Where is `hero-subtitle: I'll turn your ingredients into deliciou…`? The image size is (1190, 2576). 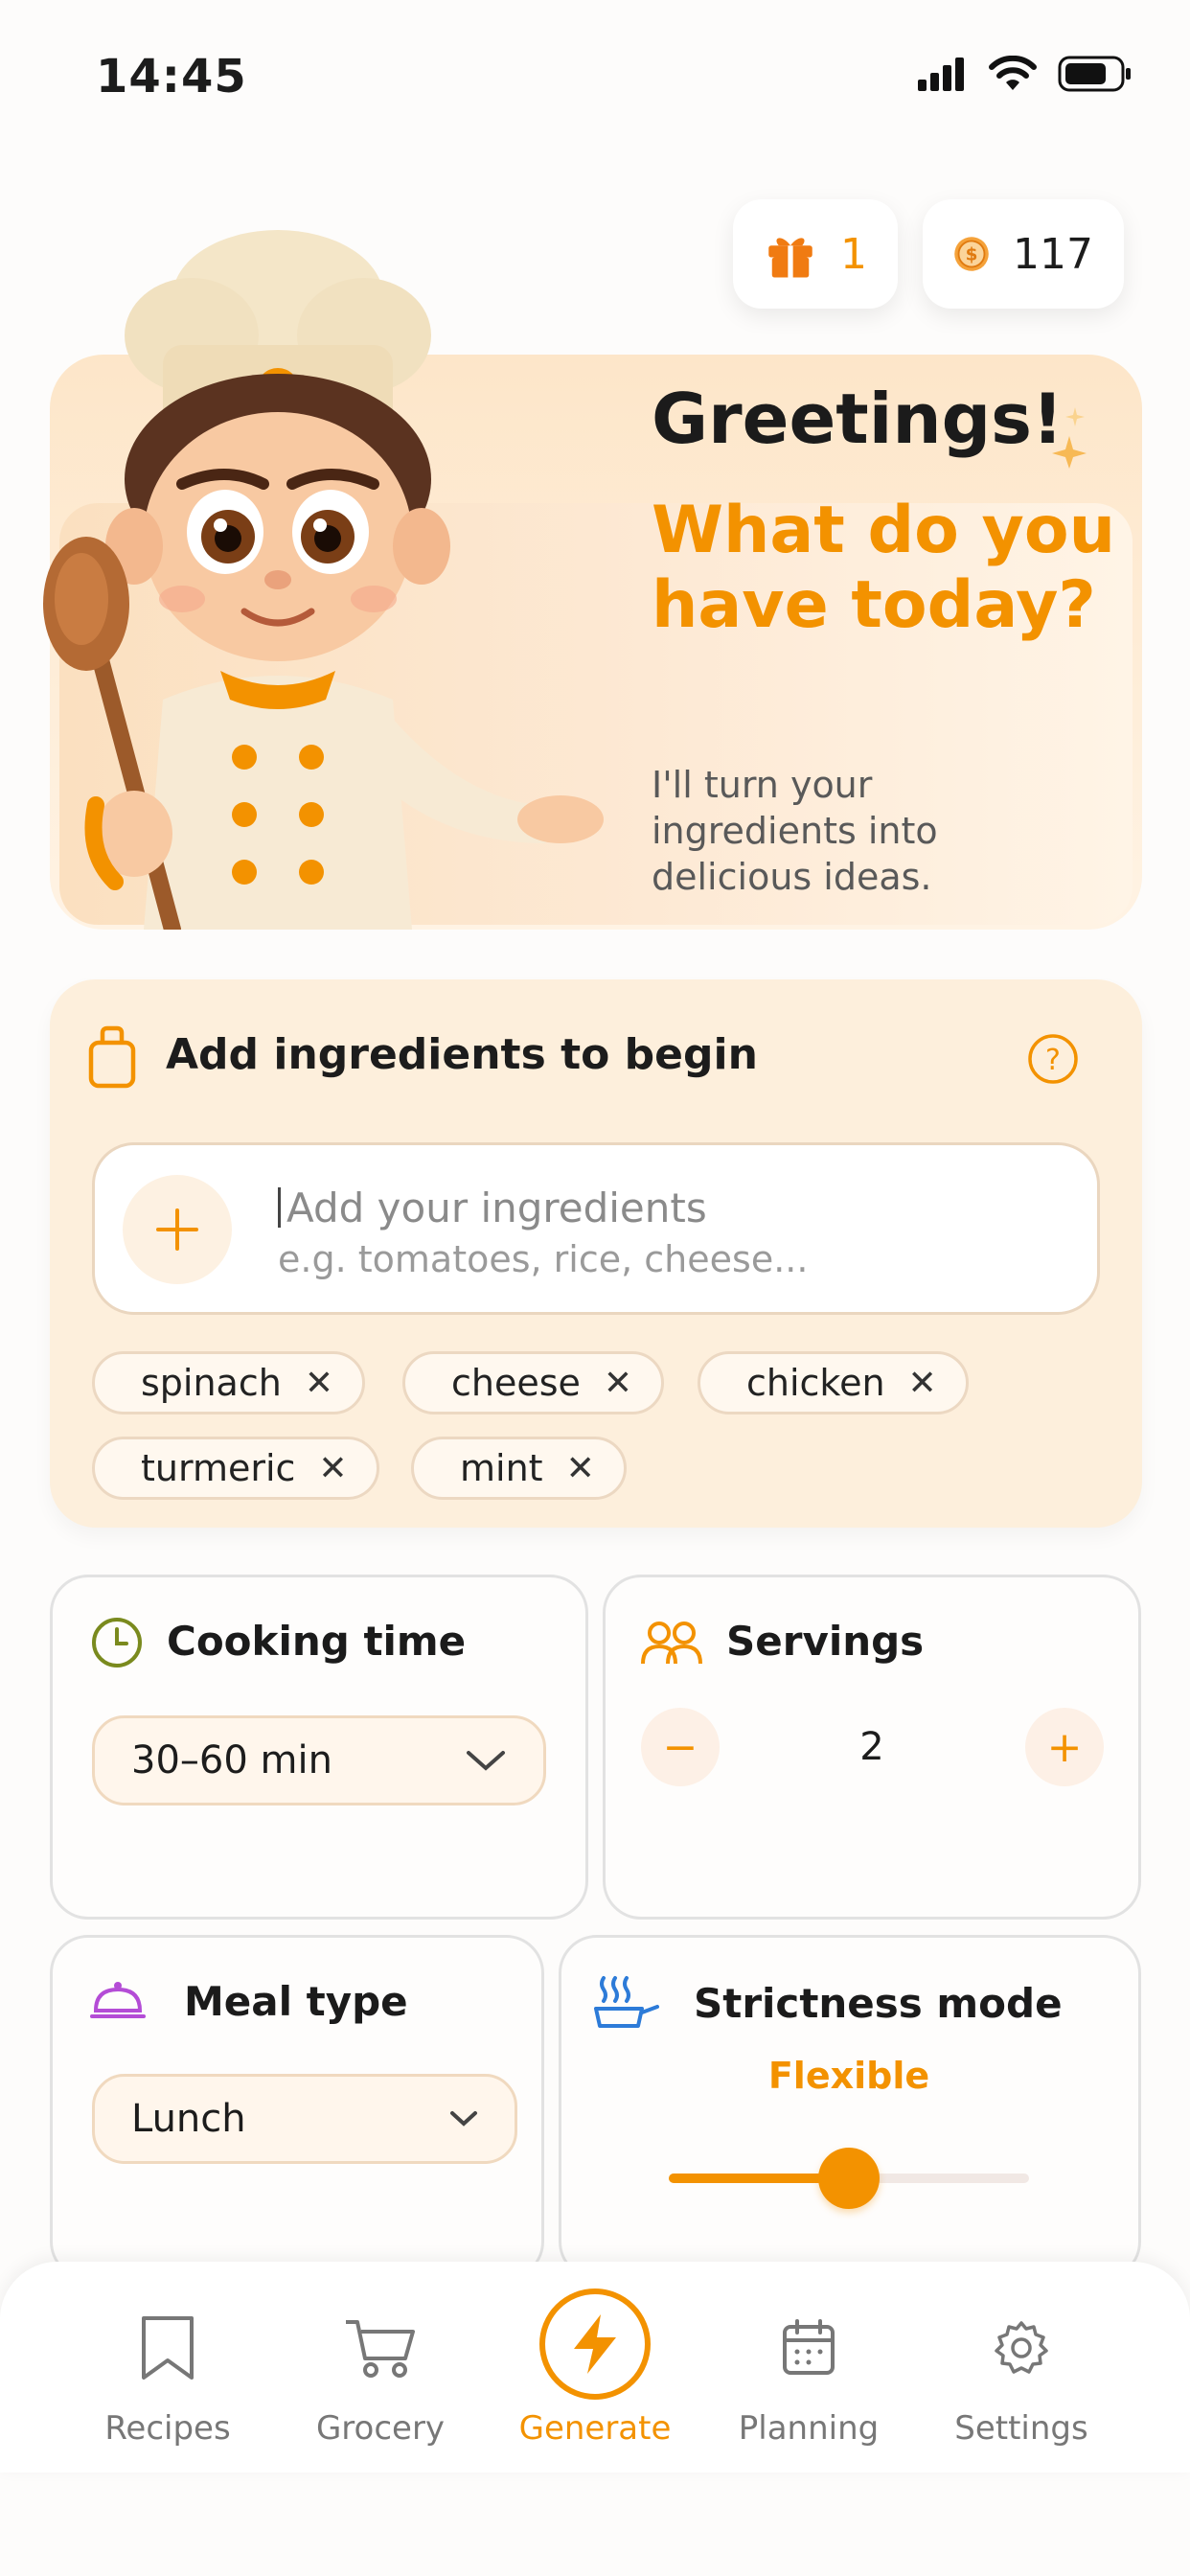
hero-subtitle: I'll turn your ingredients into deliciou… is located at coordinates (795, 831).